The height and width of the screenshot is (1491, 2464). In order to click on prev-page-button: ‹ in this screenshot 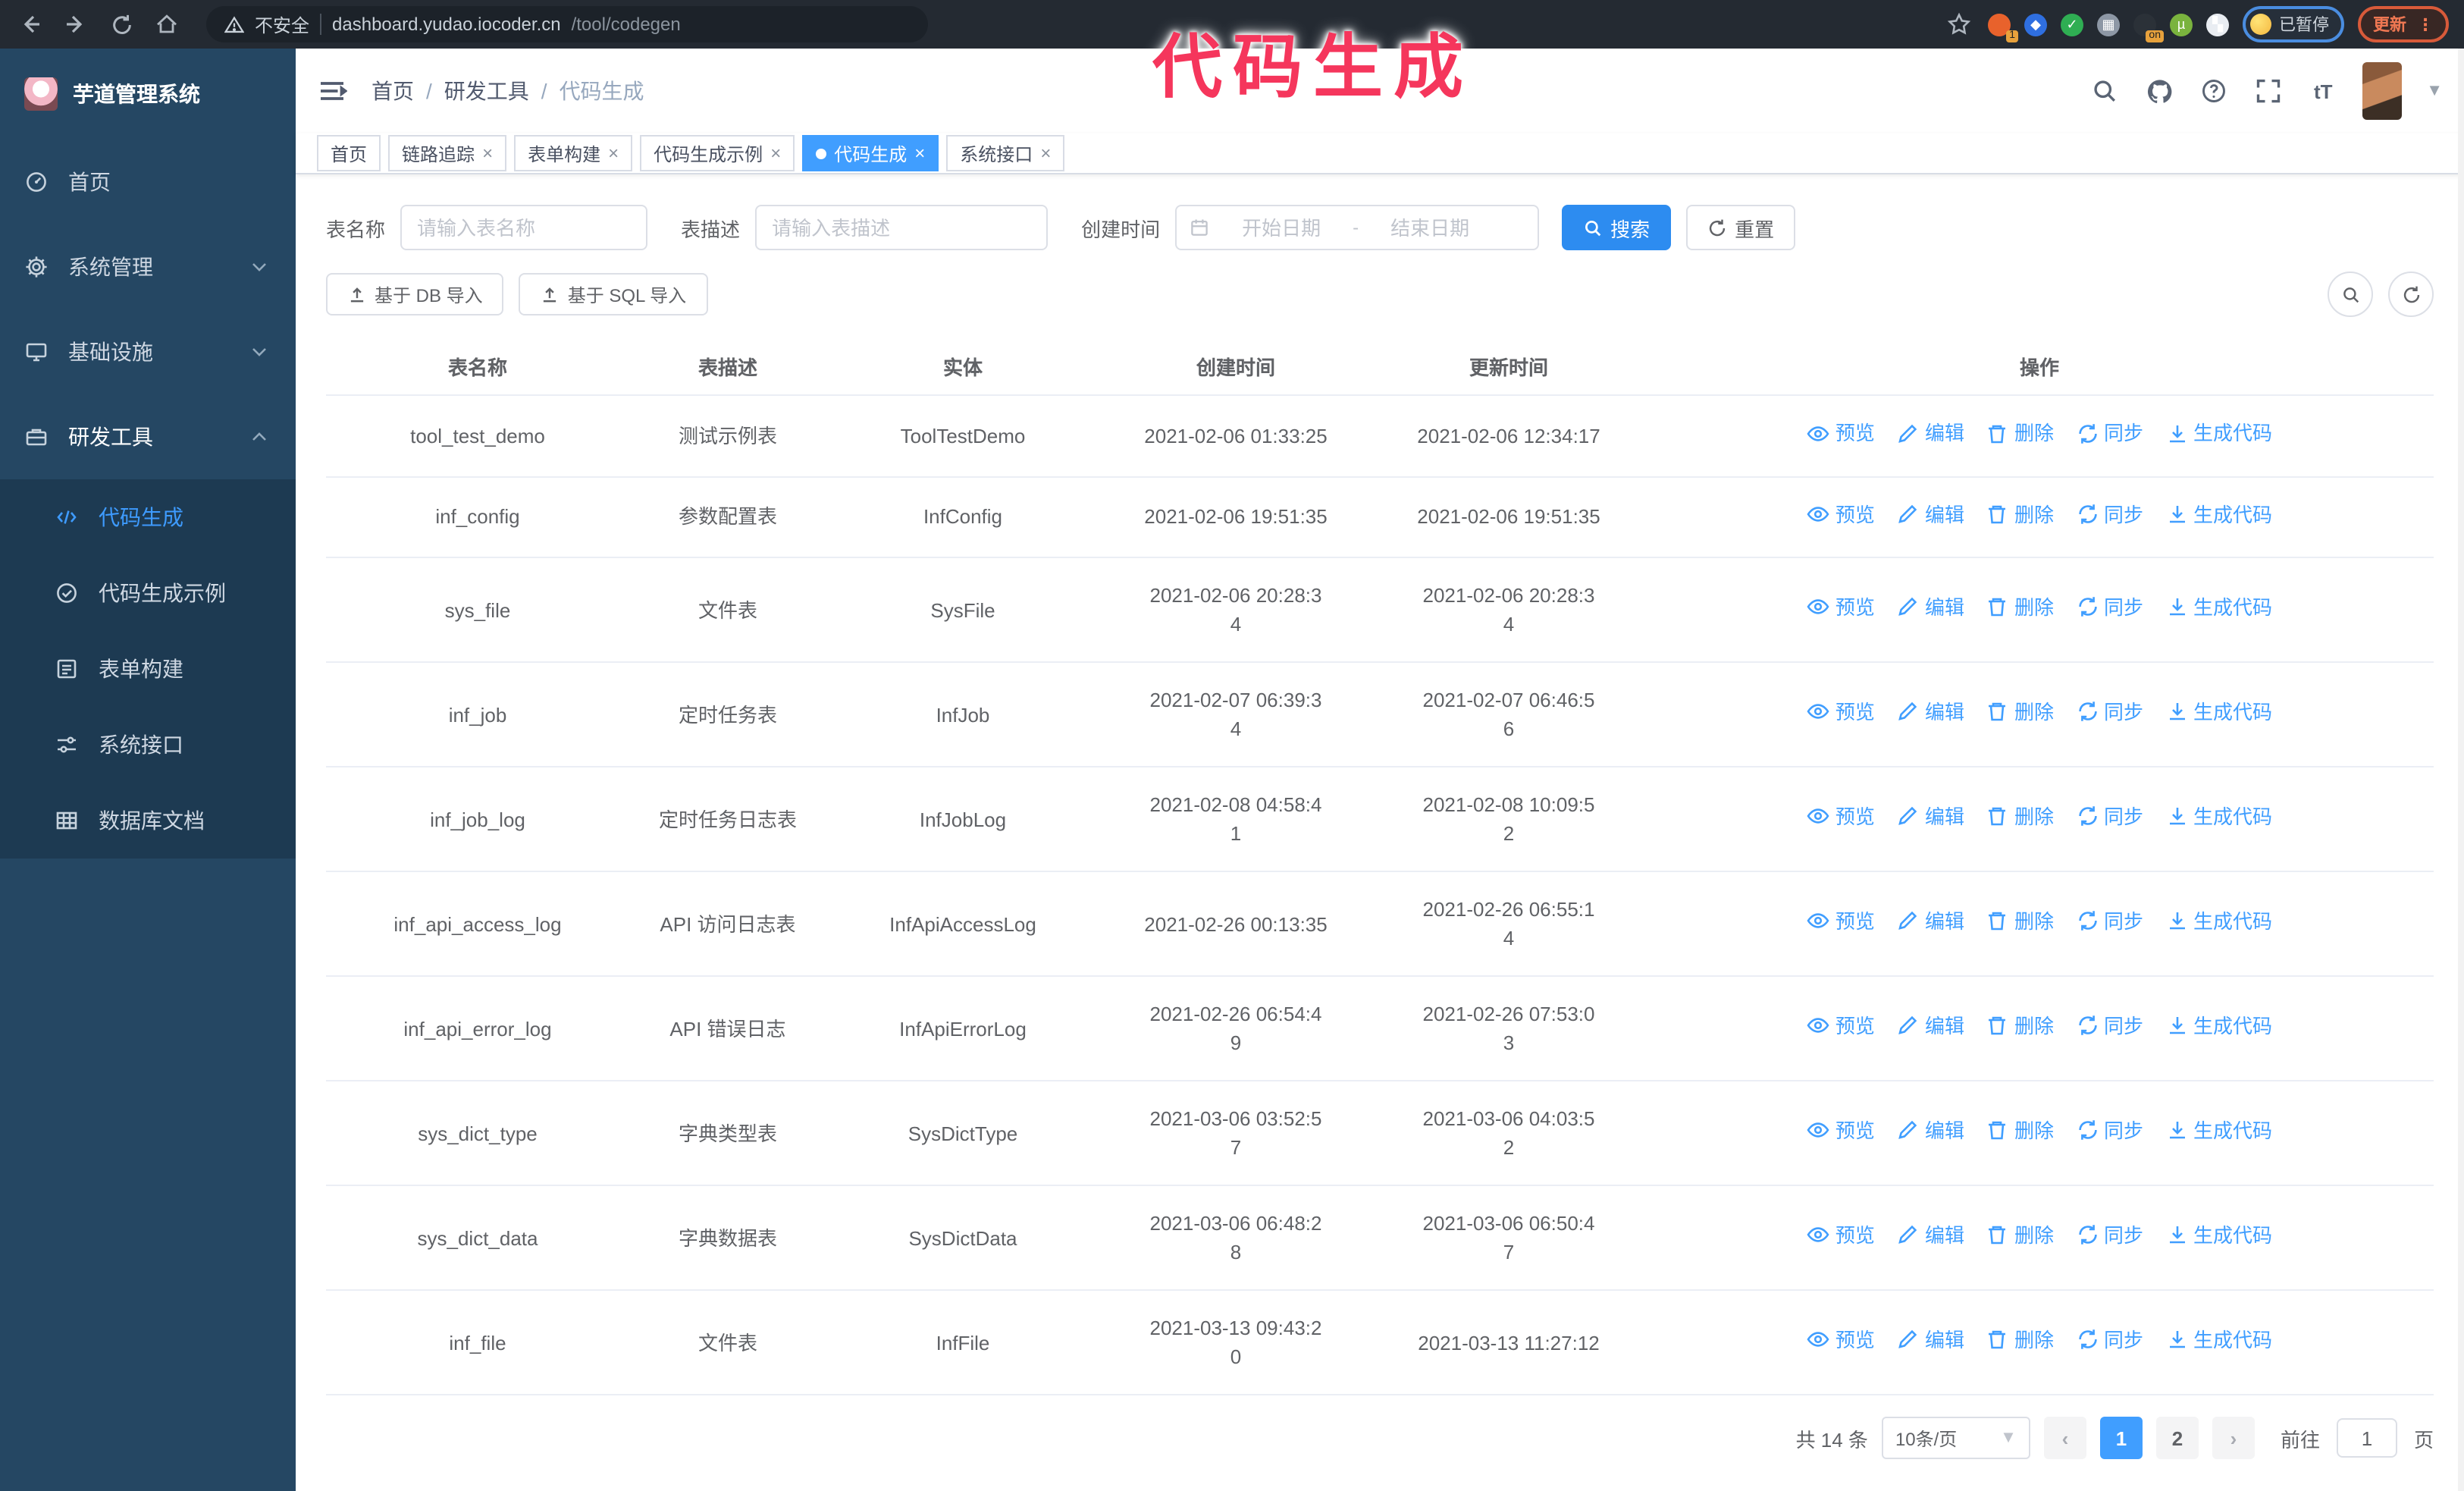, I will do `click(2064, 1438)`.